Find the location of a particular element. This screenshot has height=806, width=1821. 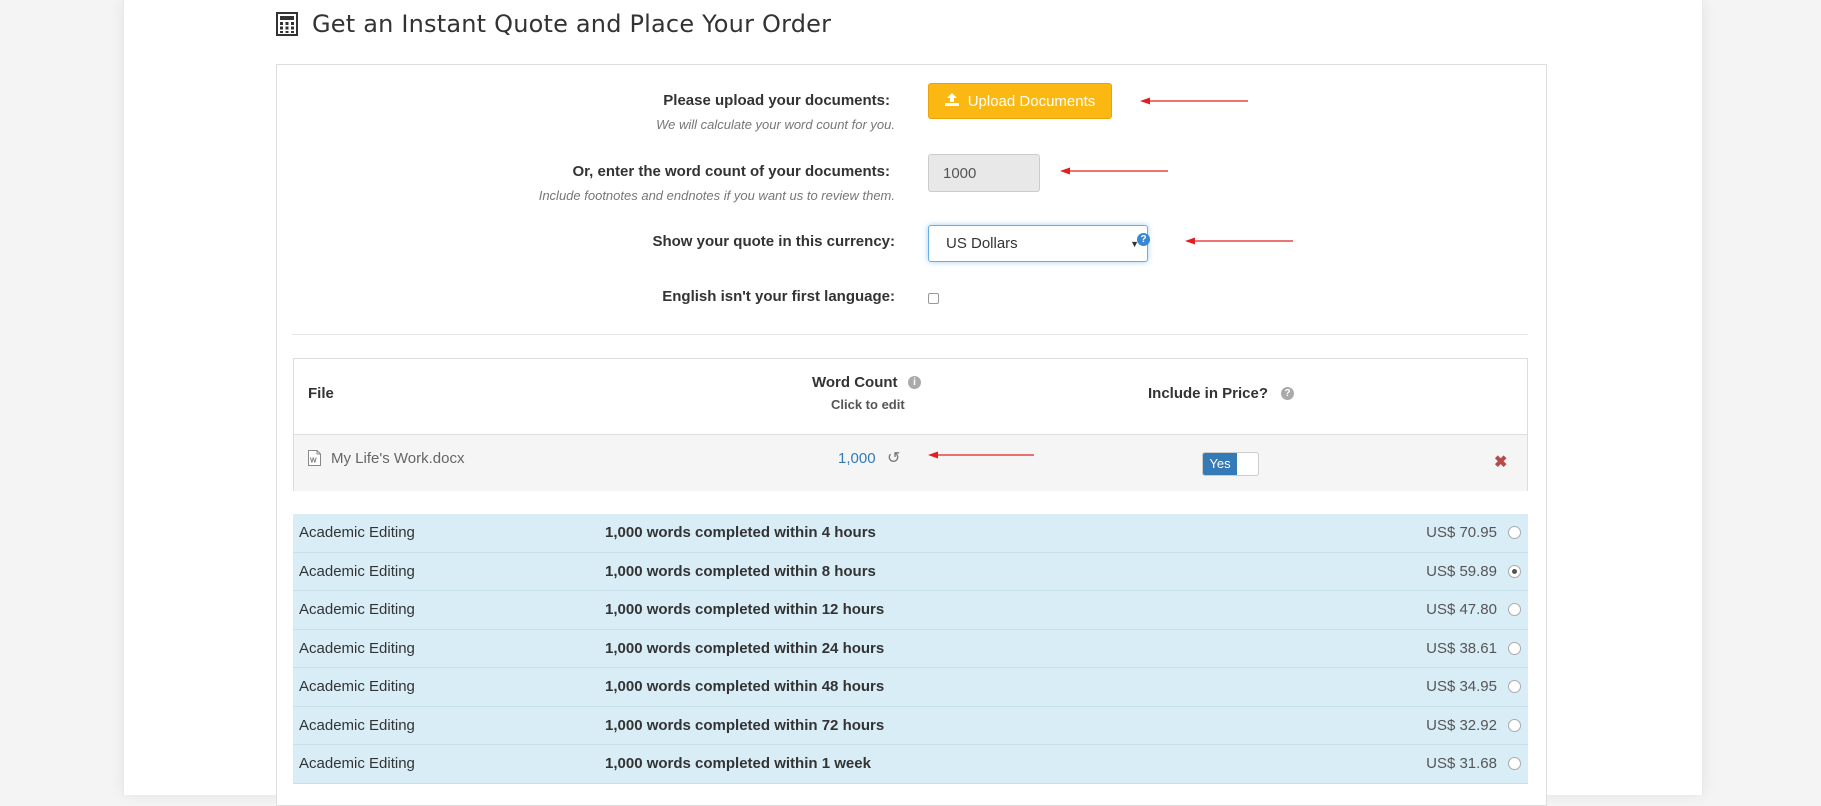

info-icon: i is located at coordinates (914, 382).